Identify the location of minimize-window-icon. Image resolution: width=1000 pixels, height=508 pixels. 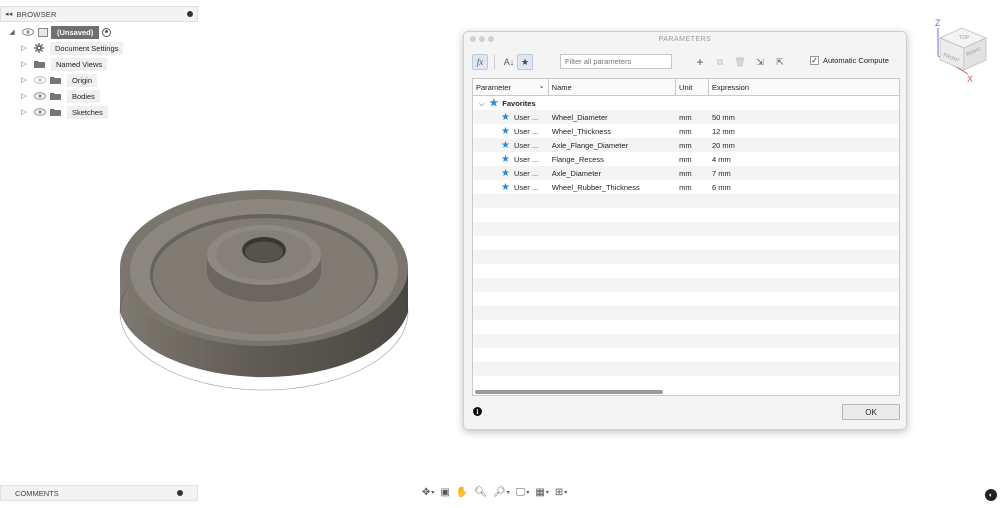
(482, 39).